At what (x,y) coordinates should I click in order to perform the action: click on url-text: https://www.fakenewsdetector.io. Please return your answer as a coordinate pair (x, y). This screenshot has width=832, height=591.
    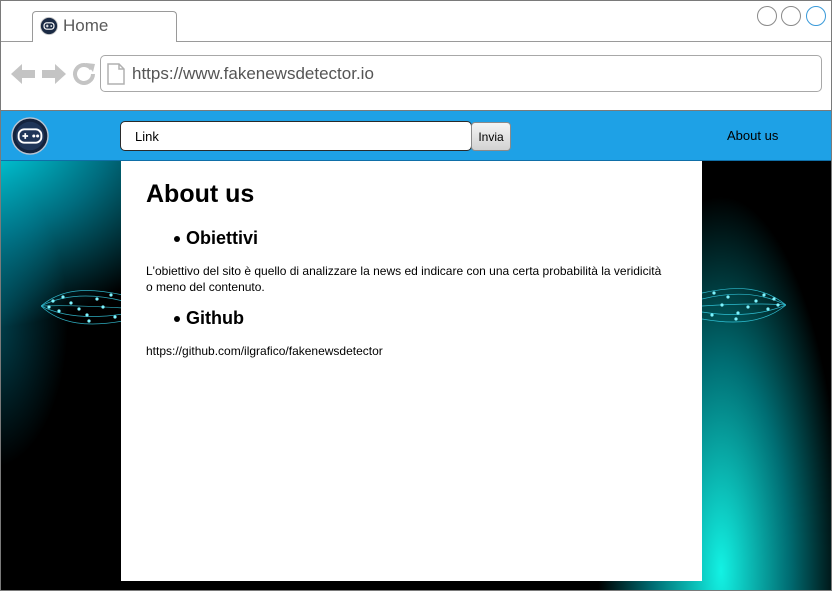
    Looking at the image, I should click on (253, 73).